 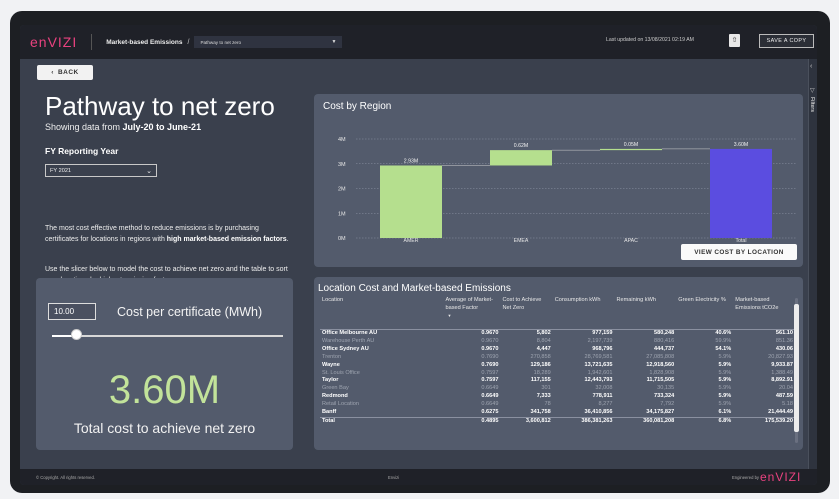 I want to click on y-tick-label: 2M, so click(x=342, y=190).